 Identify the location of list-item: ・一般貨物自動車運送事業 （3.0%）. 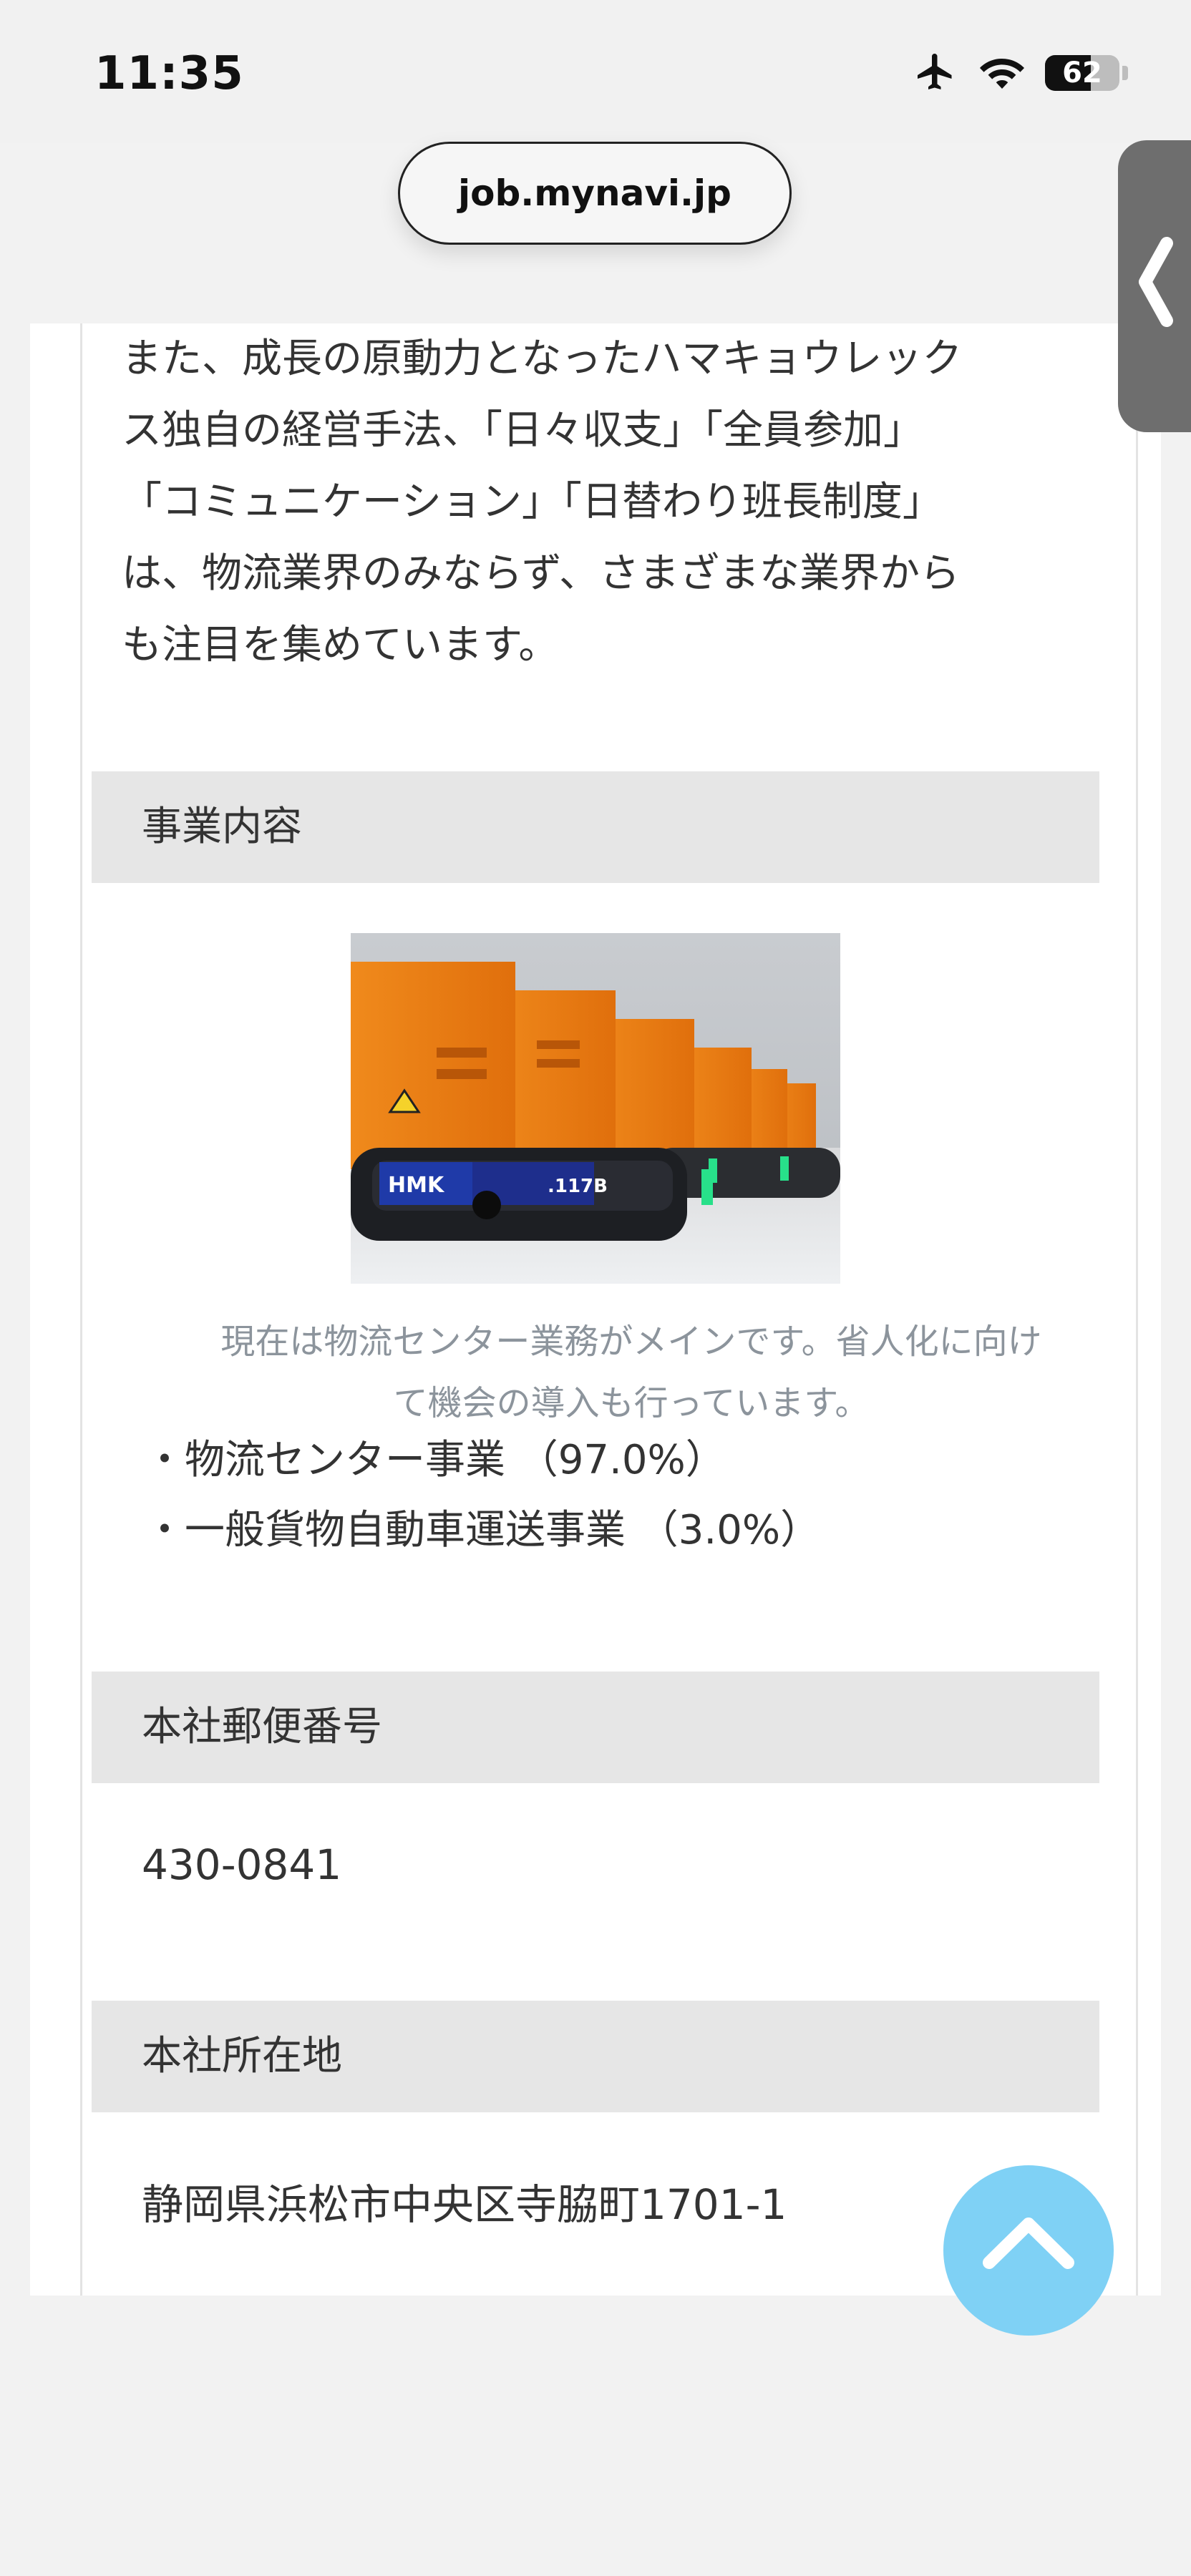
(483, 1530).